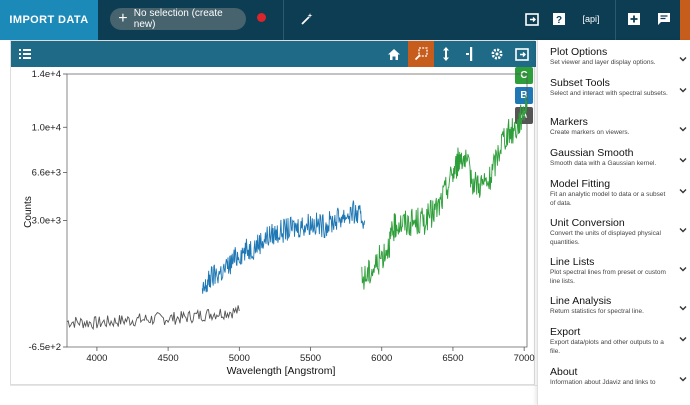  What do you see at coordinates (46, 173) in the screenshot?
I see `y-tick-label: 6.6e+3` at bounding box center [46, 173].